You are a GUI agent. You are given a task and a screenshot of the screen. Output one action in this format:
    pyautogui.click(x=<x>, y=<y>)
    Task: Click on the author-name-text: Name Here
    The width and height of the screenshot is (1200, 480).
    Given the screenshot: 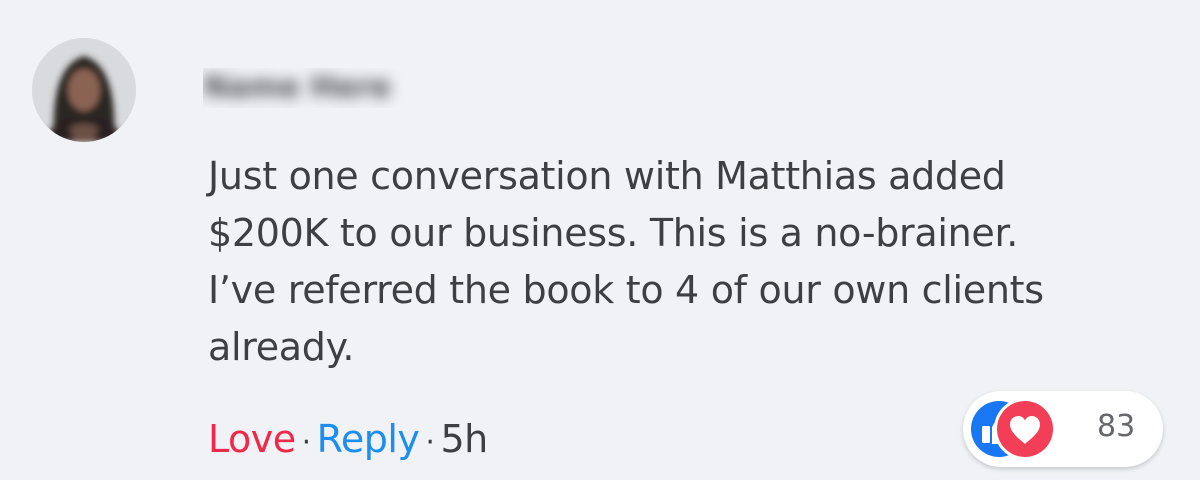 What is the action you would take?
    pyautogui.click(x=297, y=87)
    